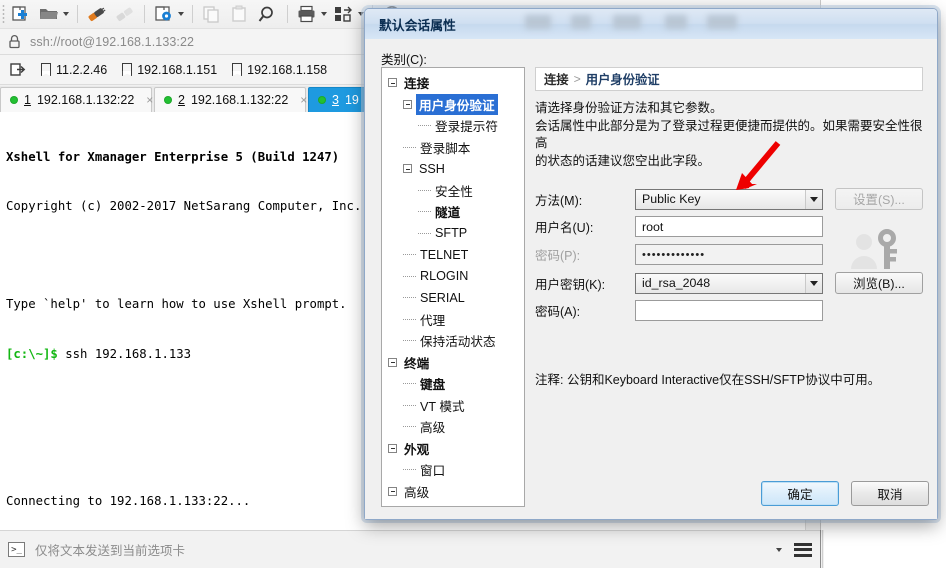  Describe the element at coordinates (21, 14) in the screenshot. I see `new-session-button` at that location.